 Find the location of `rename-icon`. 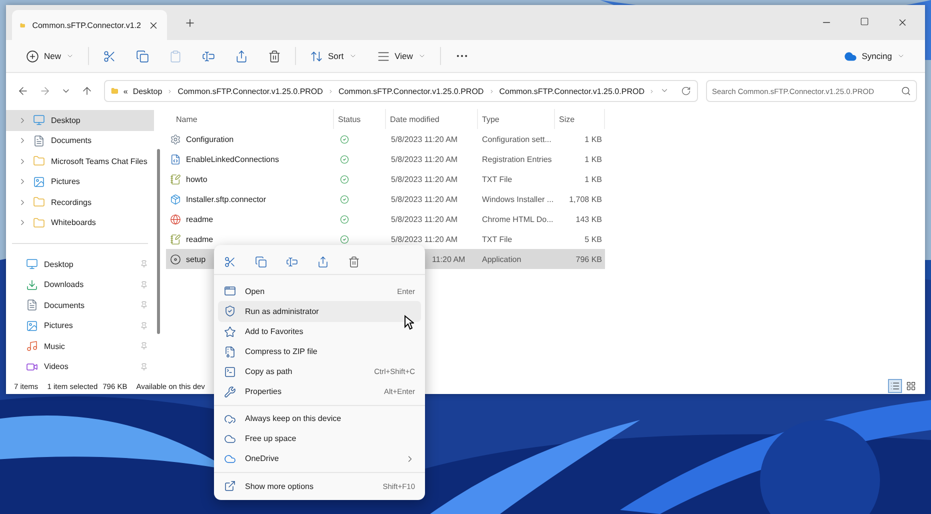

rename-icon is located at coordinates (292, 262).